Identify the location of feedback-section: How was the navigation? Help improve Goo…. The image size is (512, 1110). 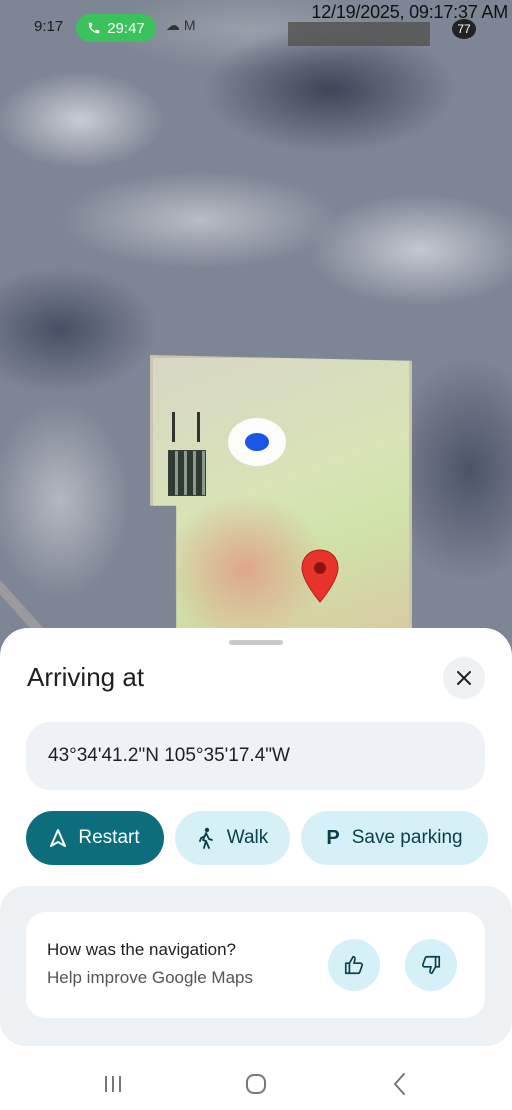
(256, 966).